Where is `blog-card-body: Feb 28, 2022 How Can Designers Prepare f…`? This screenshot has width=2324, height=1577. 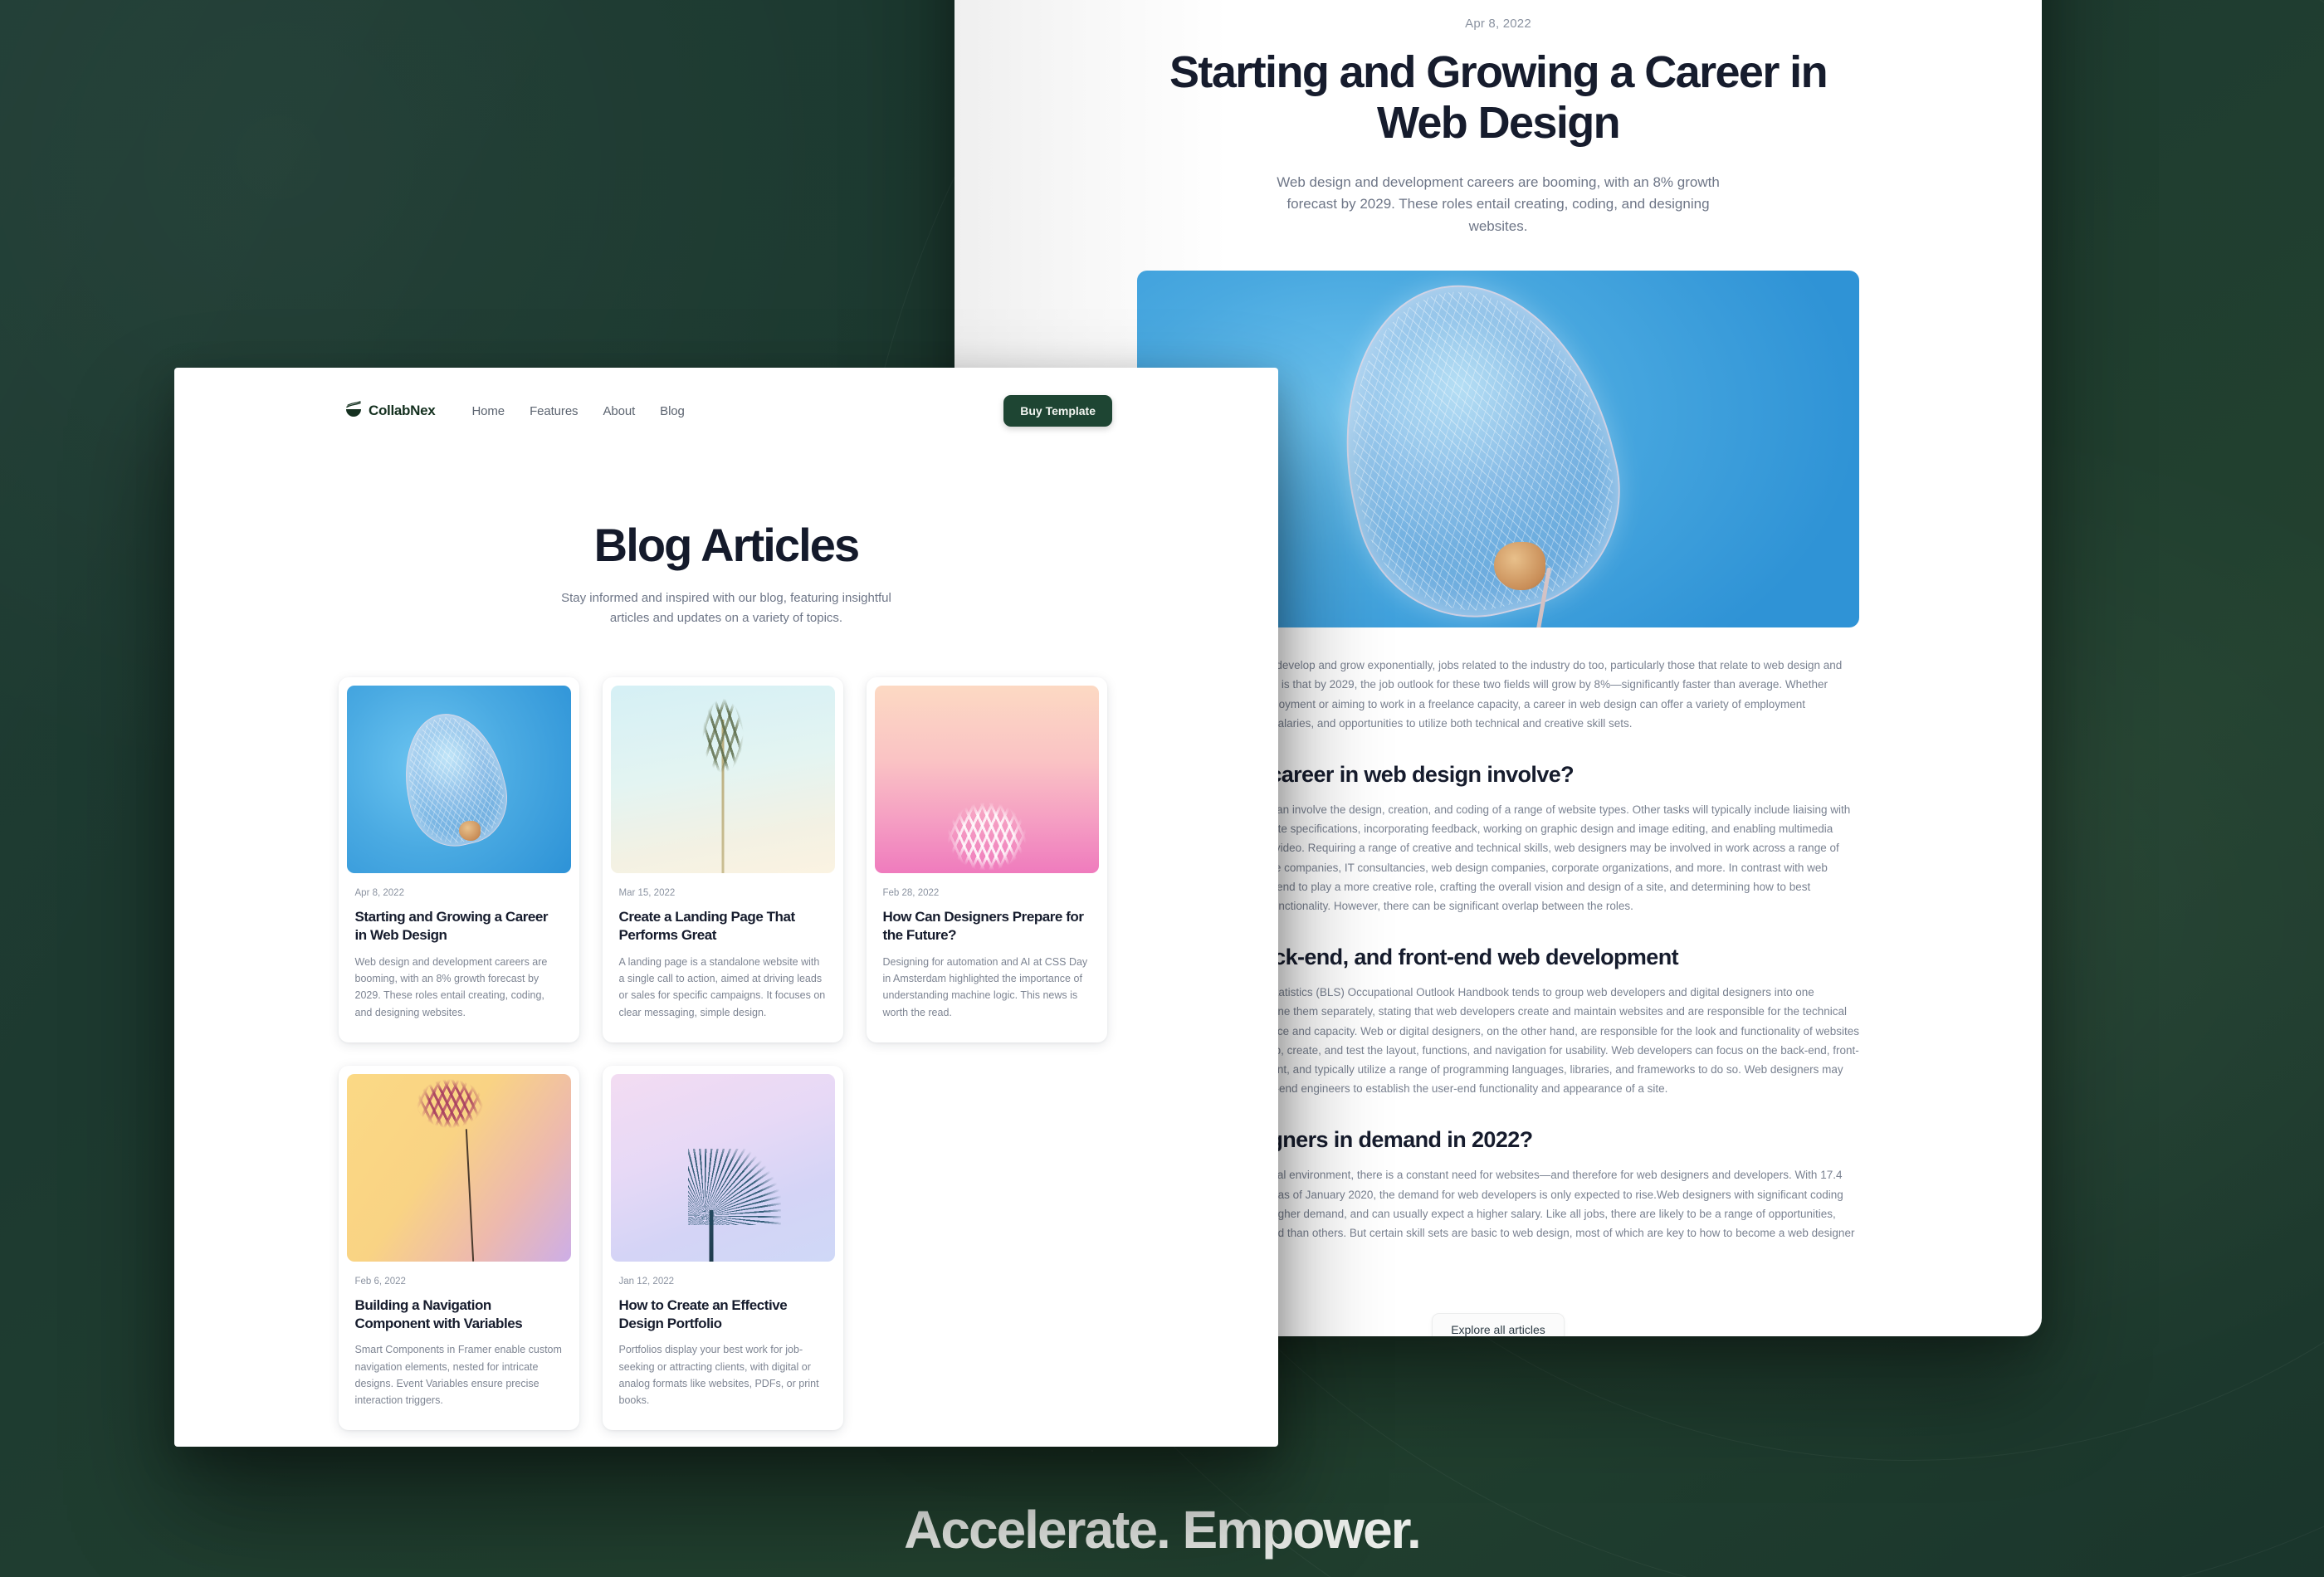 blog-card-body: Feb 28, 2022 How Can Designers Prepare f… is located at coordinates (987, 947).